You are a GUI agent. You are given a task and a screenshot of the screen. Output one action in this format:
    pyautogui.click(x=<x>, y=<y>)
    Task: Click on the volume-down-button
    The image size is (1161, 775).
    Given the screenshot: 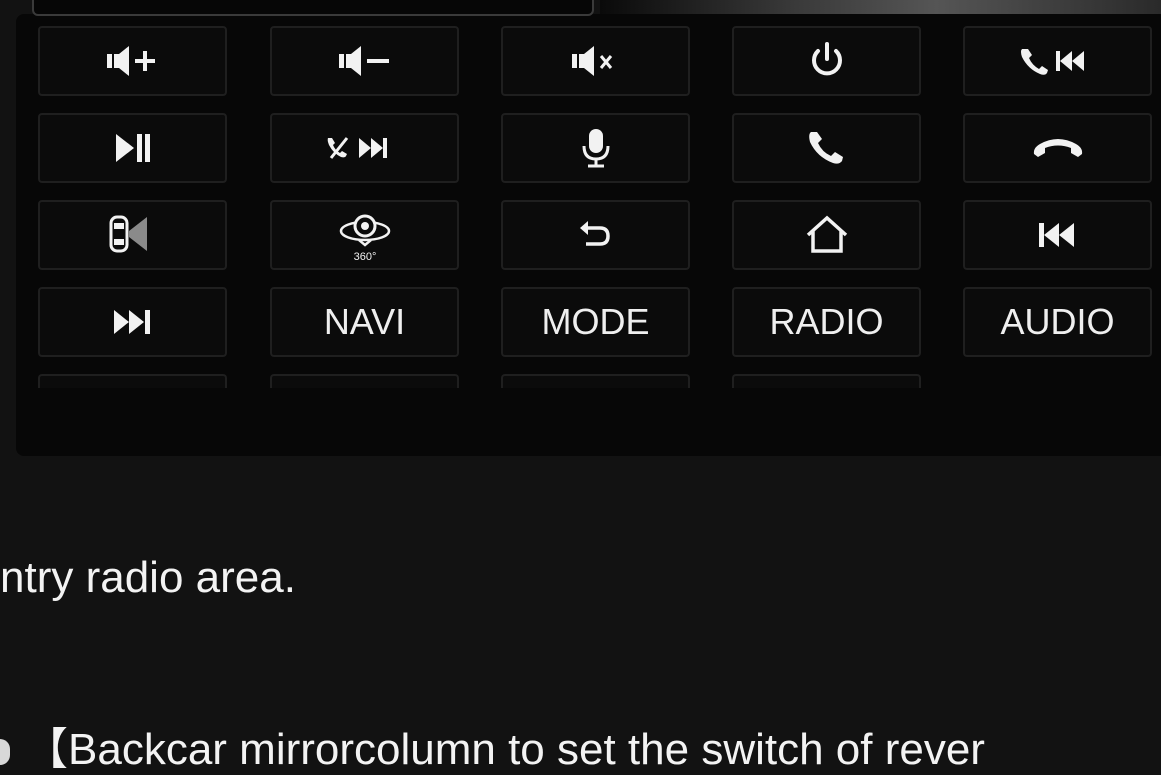 What is the action you would take?
    pyautogui.click(x=364, y=61)
    